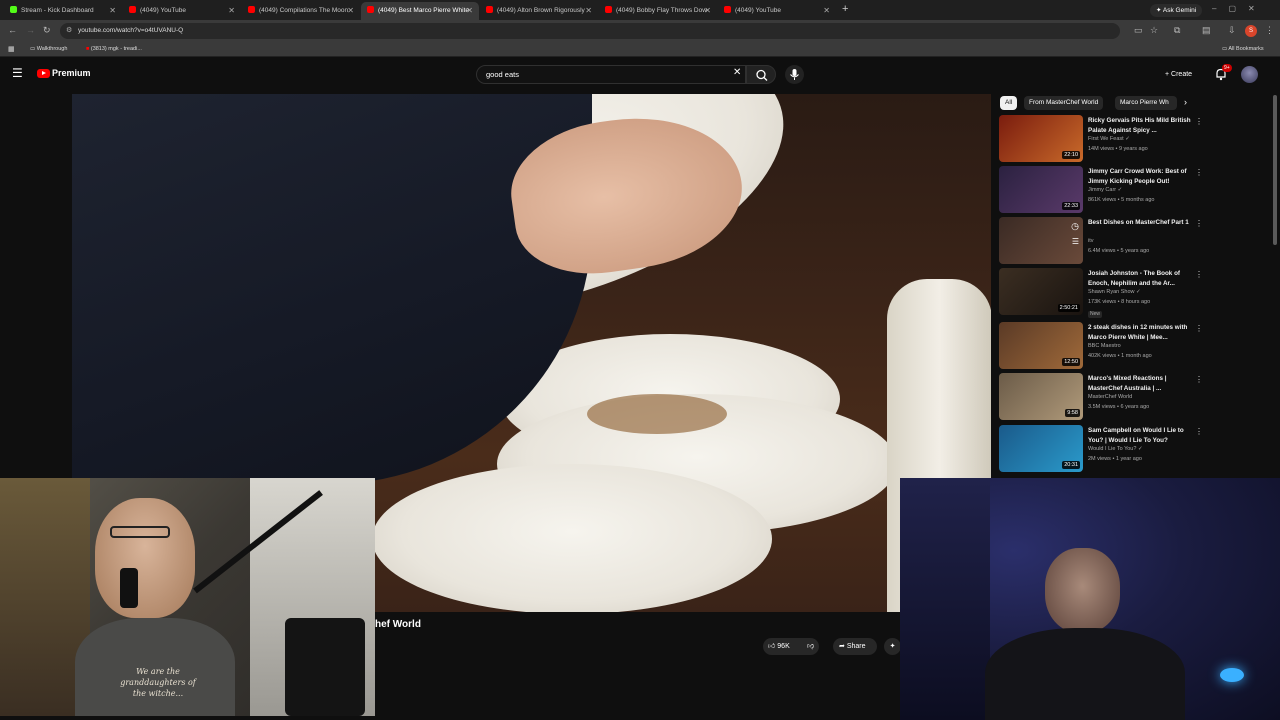 This screenshot has height=720, width=1280. Describe the element at coordinates (1009, 103) in the screenshot. I see `chip-all: All` at that location.